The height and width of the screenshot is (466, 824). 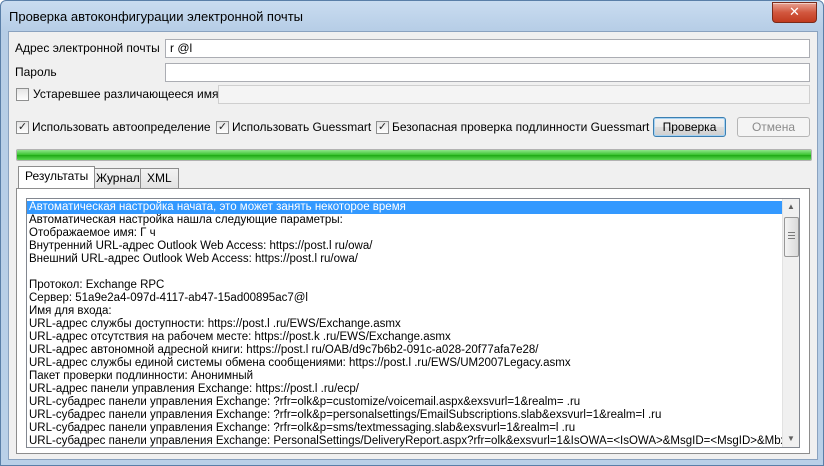 What do you see at coordinates (689, 127) in the screenshot?
I see `test-button: Проверка` at bounding box center [689, 127].